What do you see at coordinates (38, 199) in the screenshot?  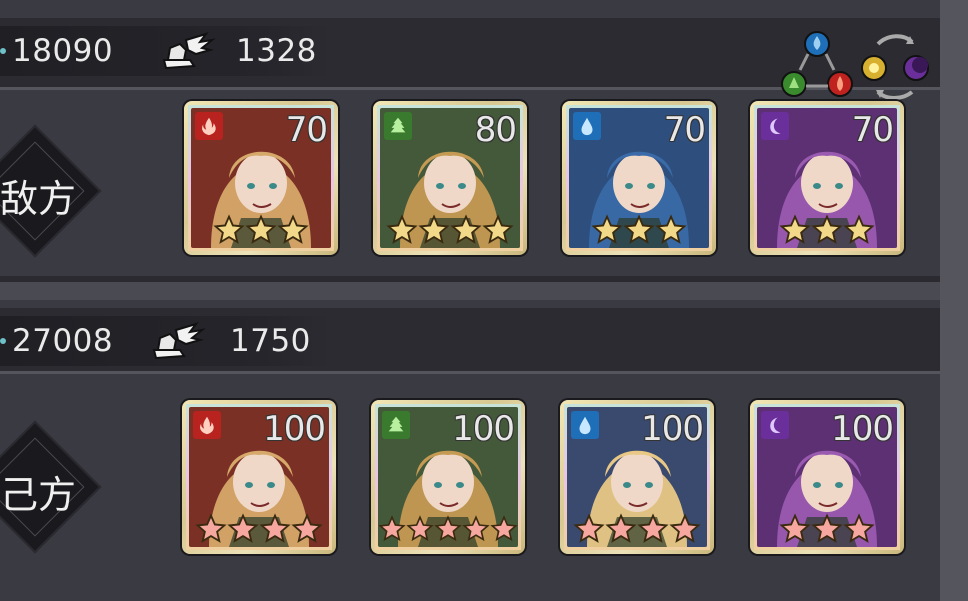 I see `enemy-side-label: 敌方` at bounding box center [38, 199].